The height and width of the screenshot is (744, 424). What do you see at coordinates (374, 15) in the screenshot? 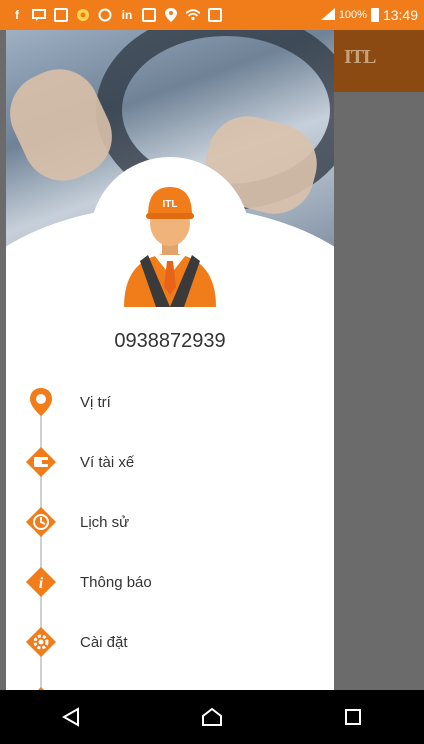
I see `battery-icon` at bounding box center [374, 15].